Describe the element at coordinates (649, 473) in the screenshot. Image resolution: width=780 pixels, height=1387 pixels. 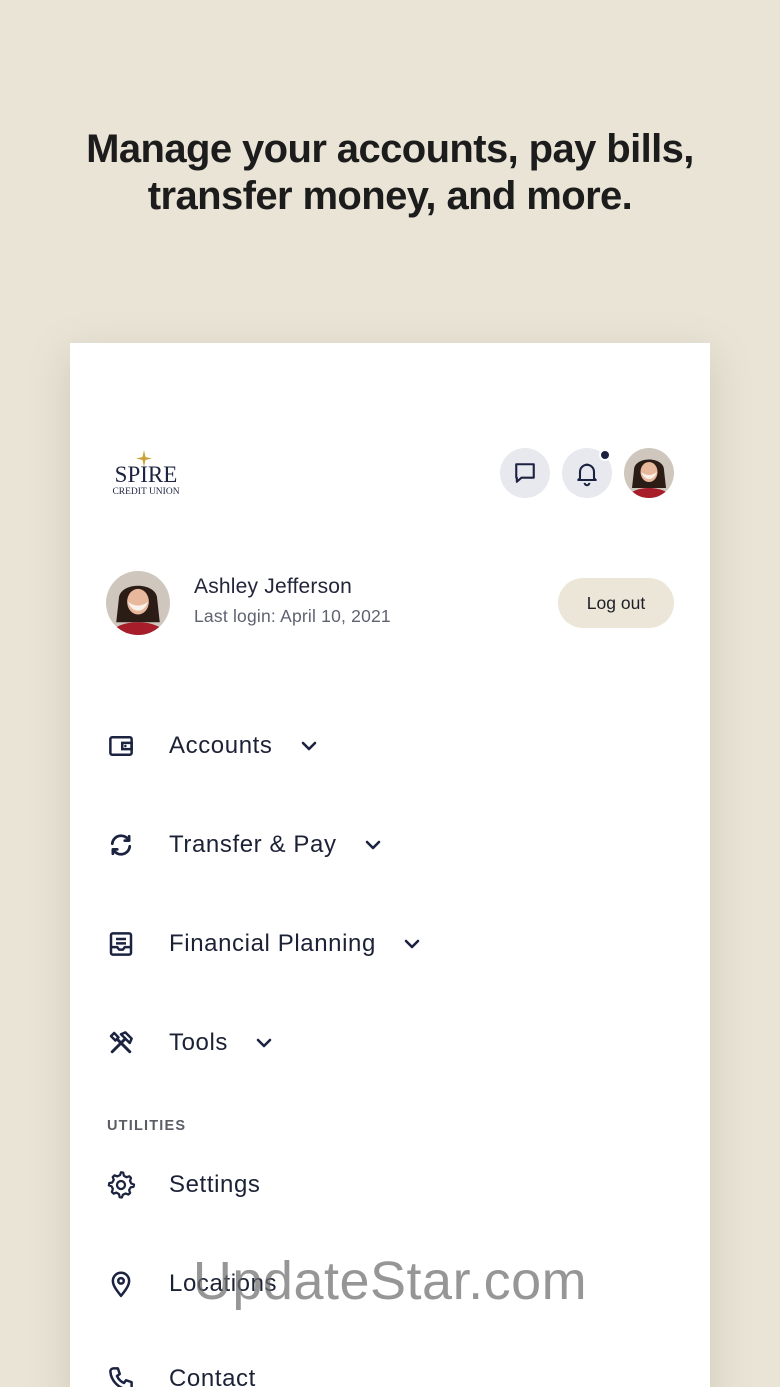
I see `header-avatar` at that location.